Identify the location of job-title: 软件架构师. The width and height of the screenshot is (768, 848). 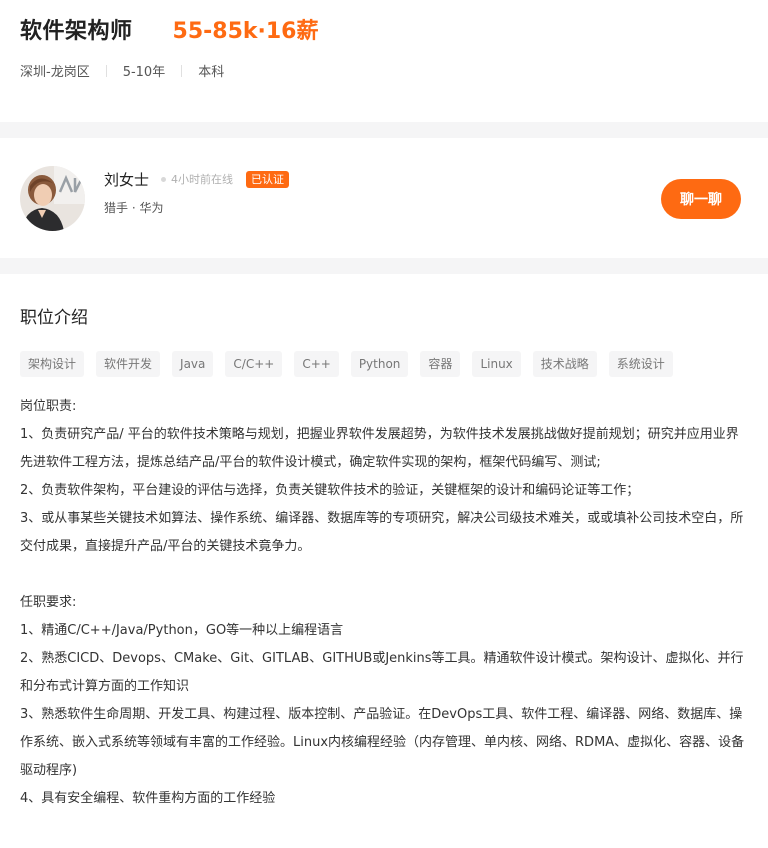
(76, 31).